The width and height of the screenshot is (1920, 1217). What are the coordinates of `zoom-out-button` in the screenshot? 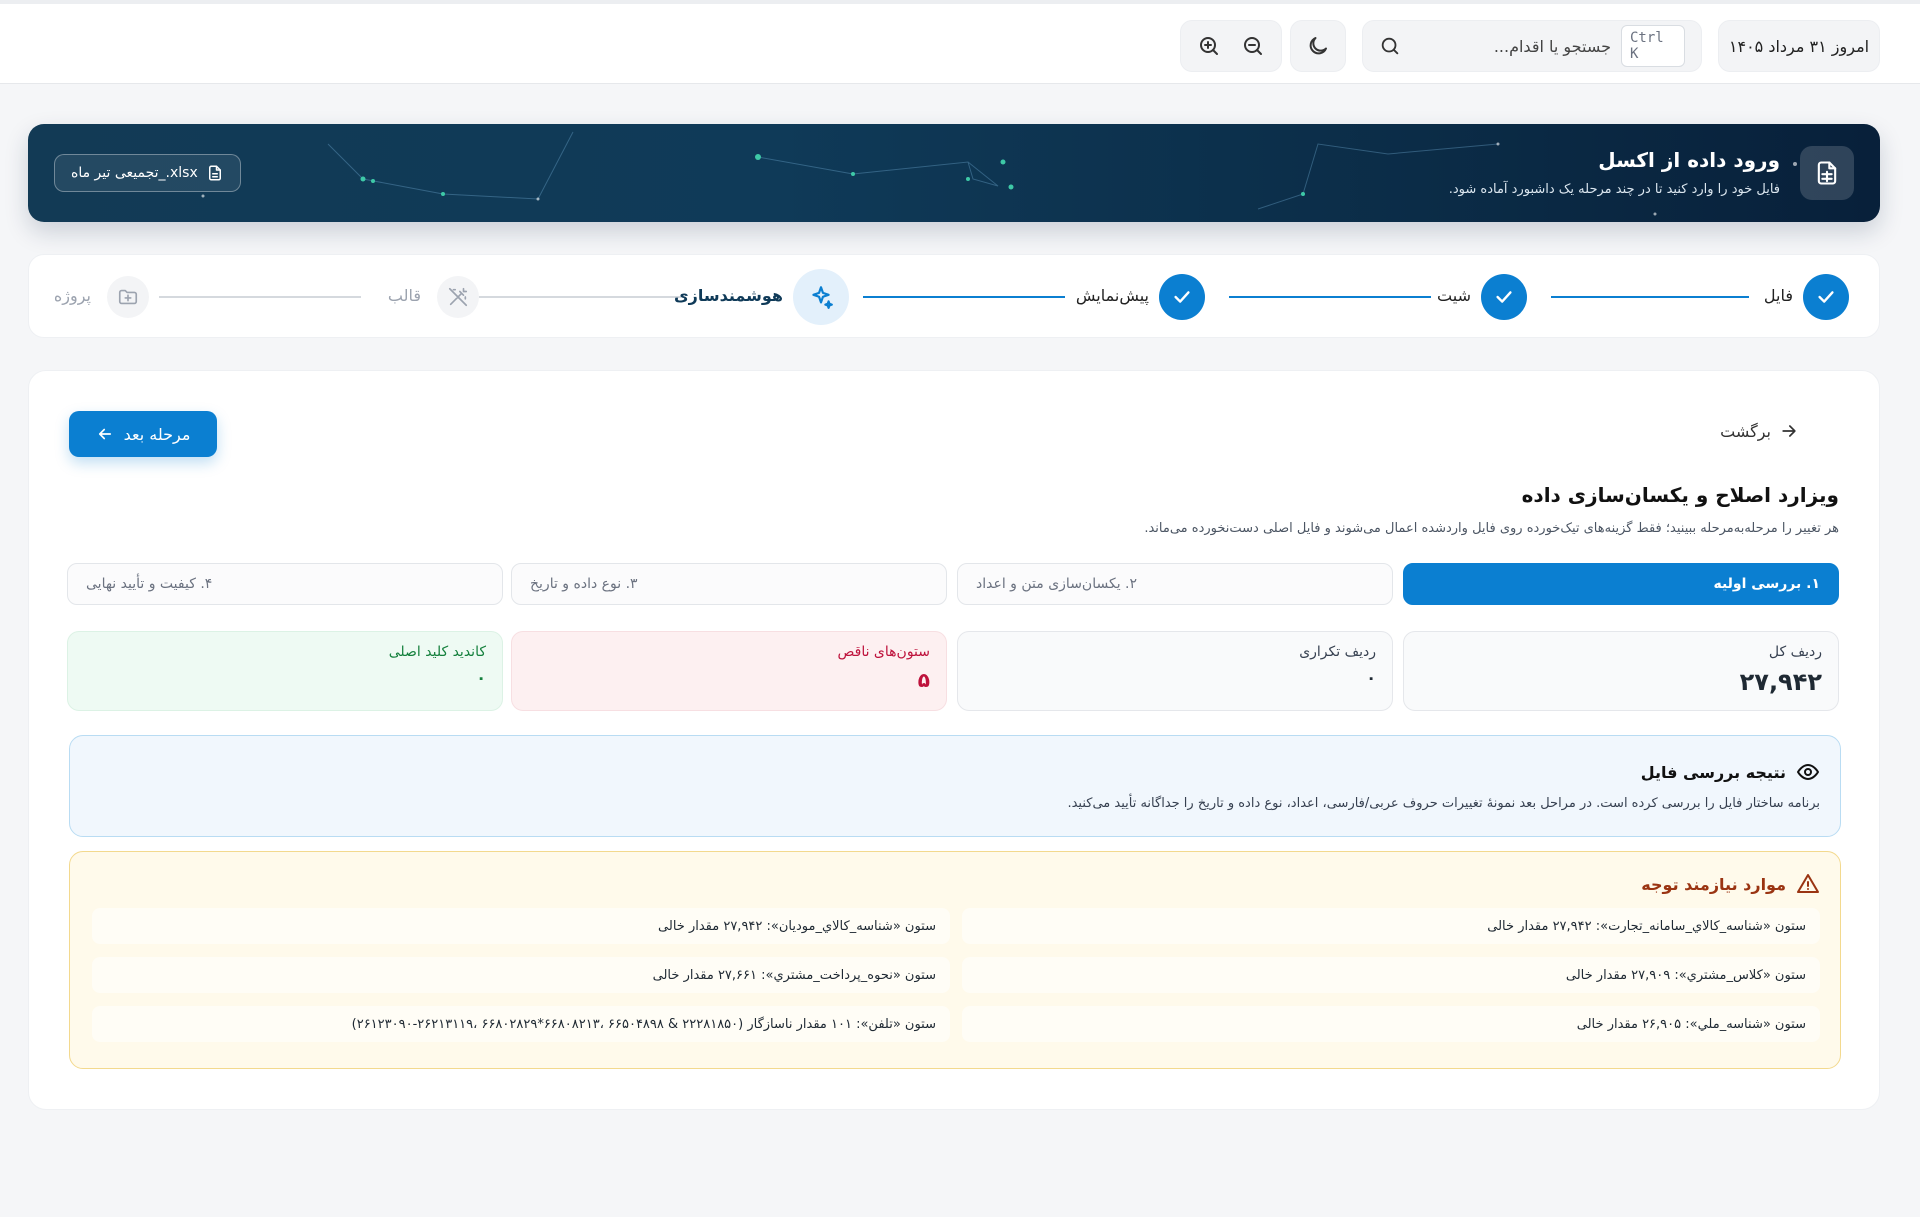 It's located at (1253, 46).